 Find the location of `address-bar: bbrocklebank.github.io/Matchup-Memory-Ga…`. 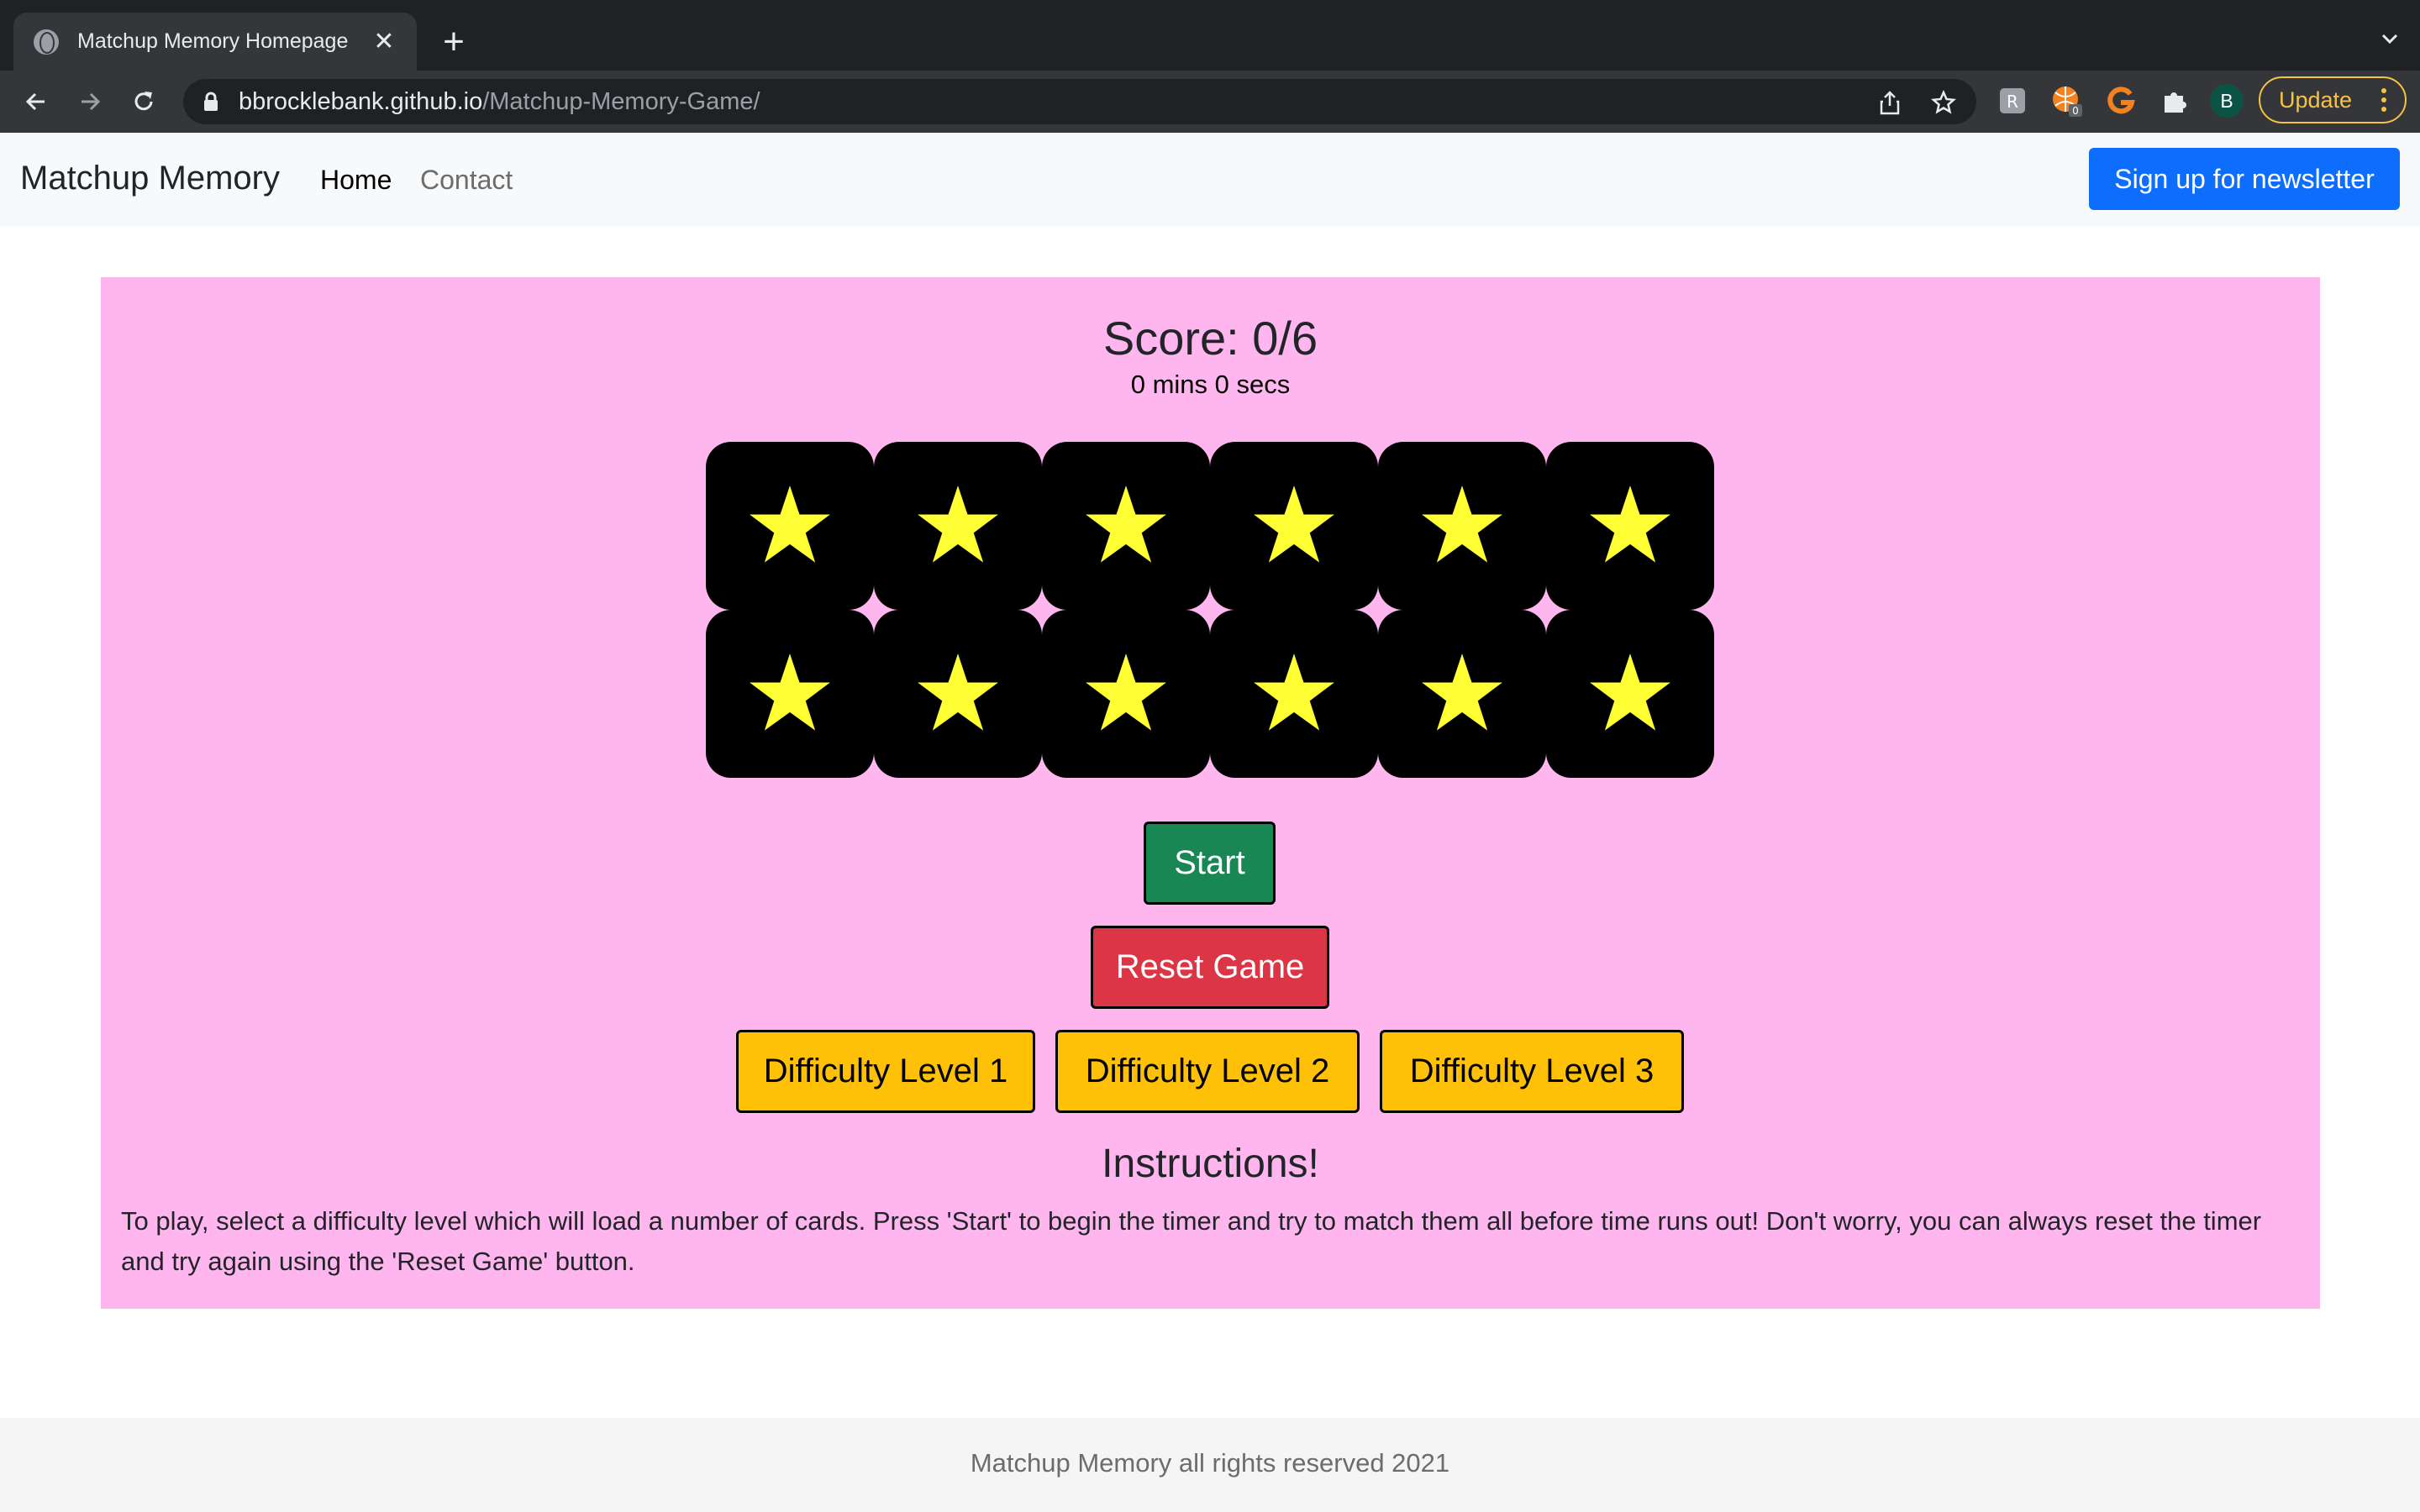

address-bar: bbrocklebank.github.io/Matchup-Memory-Ga… is located at coordinates (1079, 101).